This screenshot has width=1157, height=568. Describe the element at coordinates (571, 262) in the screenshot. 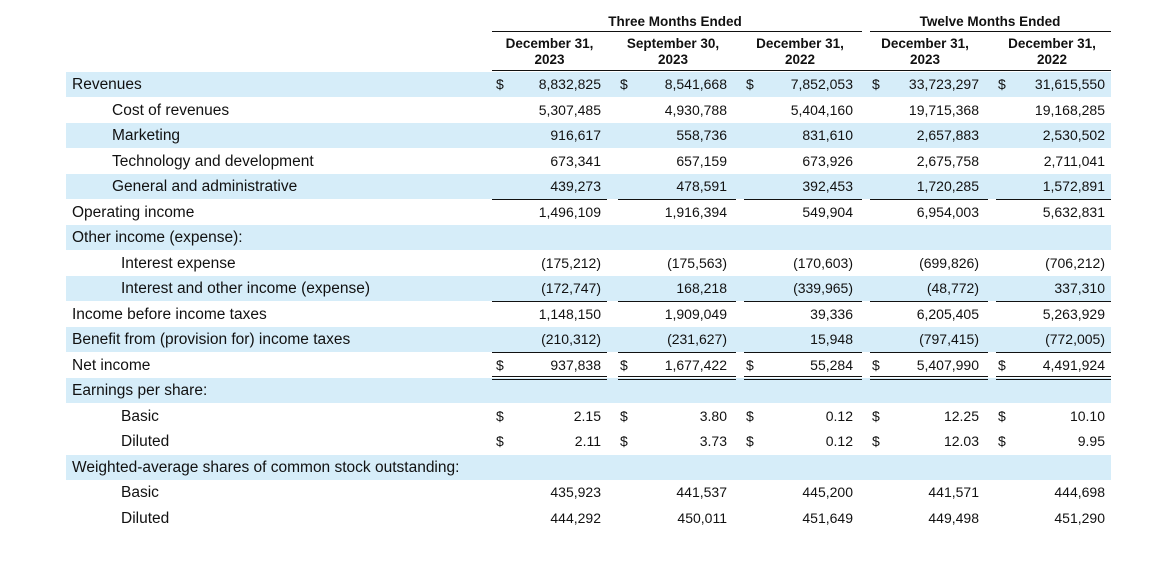

I see `cell-value-col-1: (175,212)` at that location.